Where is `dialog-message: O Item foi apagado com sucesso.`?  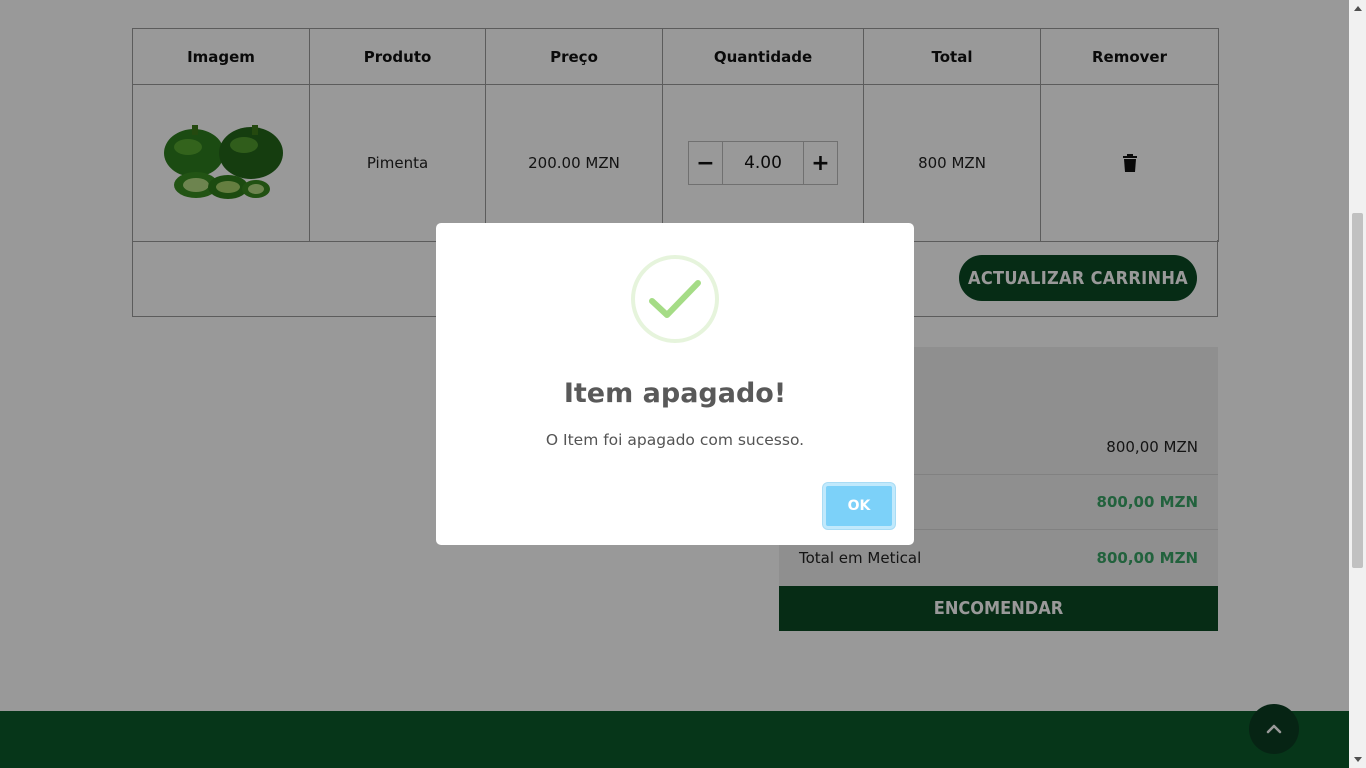
dialog-message: O Item foi apagado com sucesso. is located at coordinates (675, 440).